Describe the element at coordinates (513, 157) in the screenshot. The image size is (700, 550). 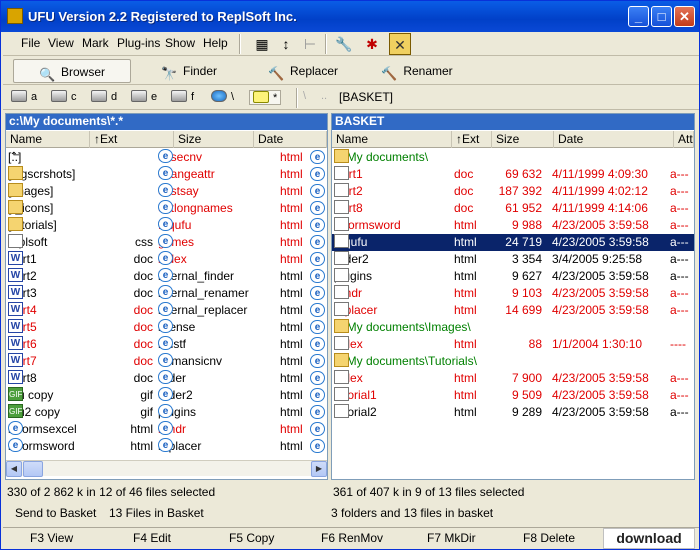
I see `basket-folder-row: c:\My documents\` at that location.